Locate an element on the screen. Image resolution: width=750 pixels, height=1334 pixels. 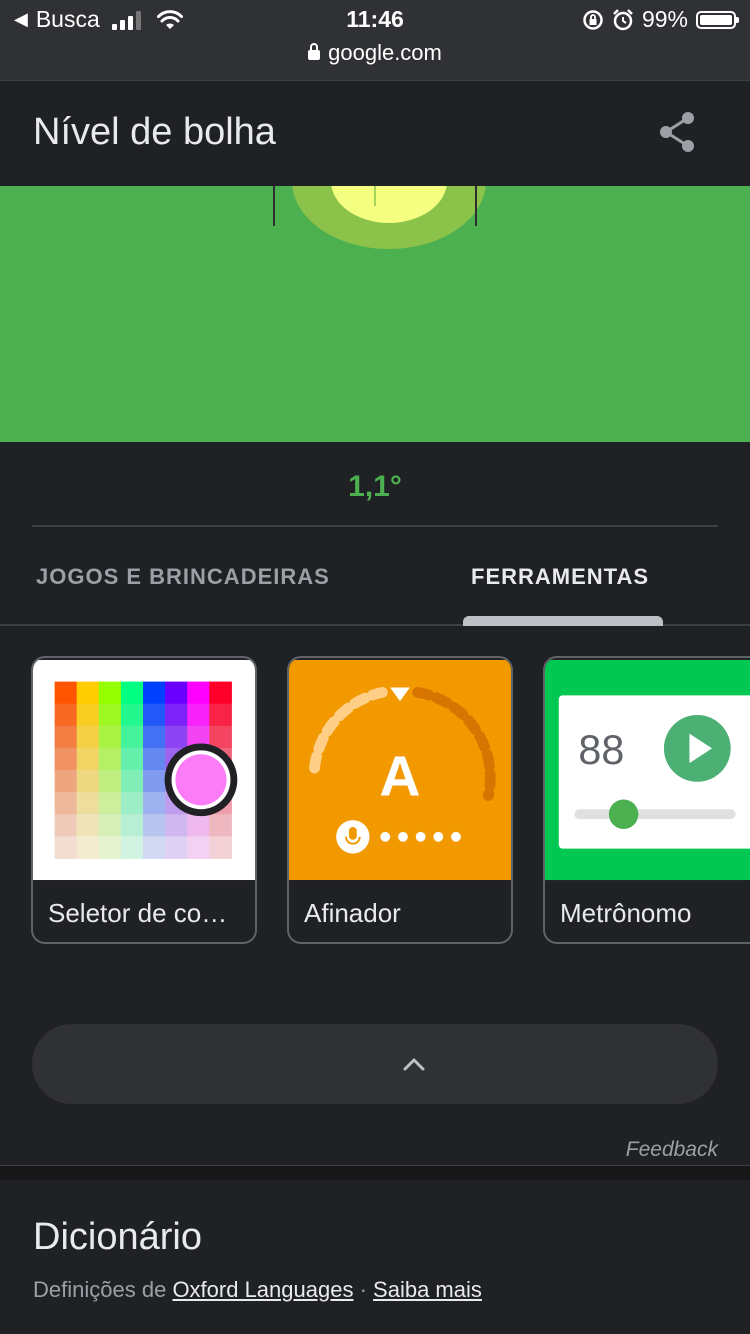
browser-status-bar: ◀ Busca 11:46 google.com 99% is located at coordinates (375, 40).